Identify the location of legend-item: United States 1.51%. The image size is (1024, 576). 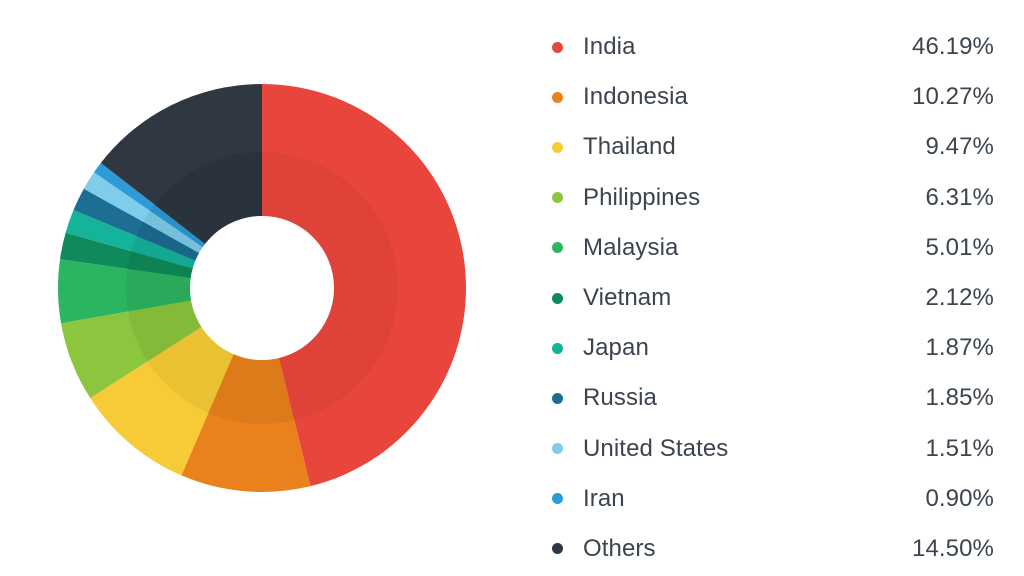
(772, 449).